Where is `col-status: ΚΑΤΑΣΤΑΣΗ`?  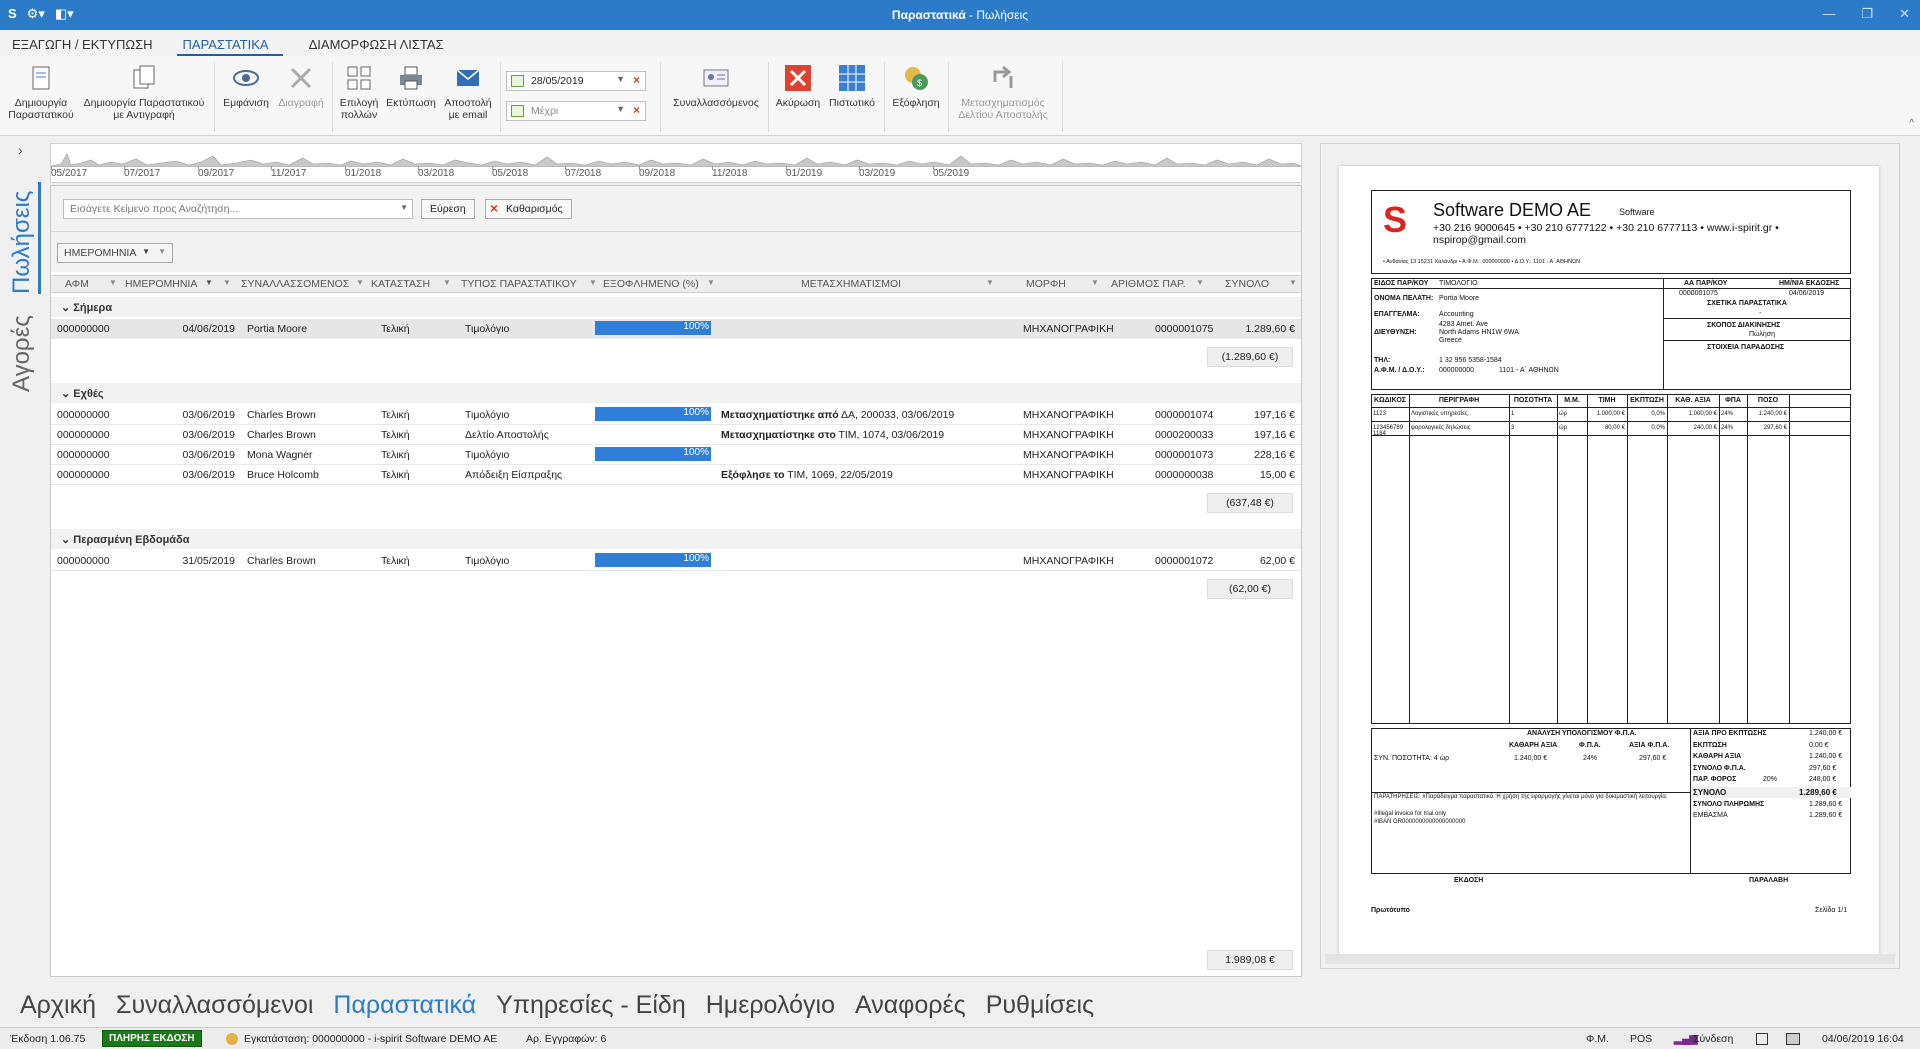 col-status: ΚΑΤΑΣΤΑΣΗ is located at coordinates (400, 284).